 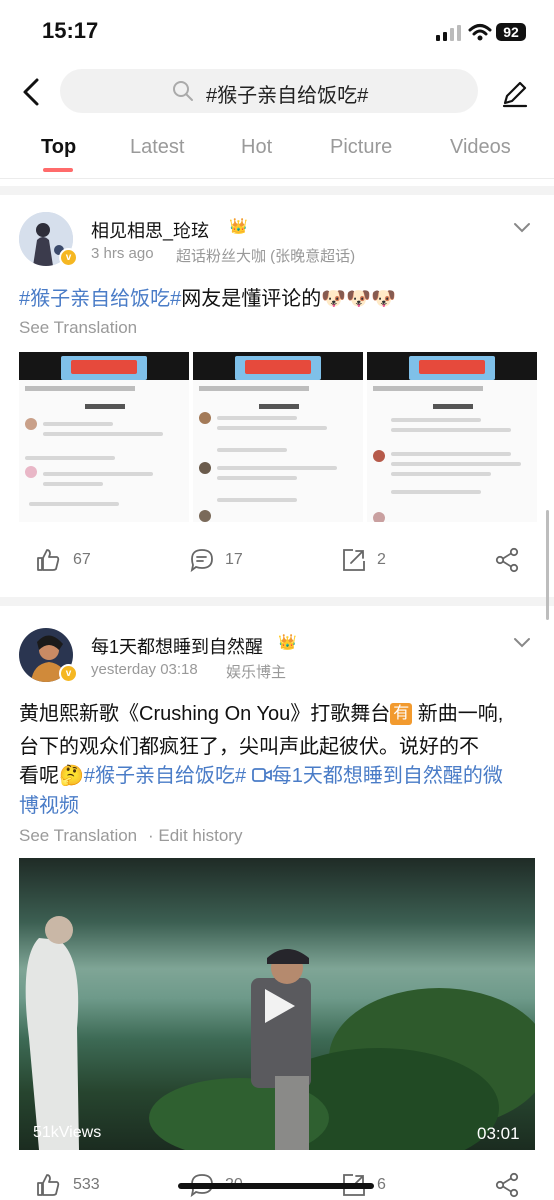 What do you see at coordinates (122, 253) in the screenshot?
I see `post-time: 3 hrs ago` at bounding box center [122, 253].